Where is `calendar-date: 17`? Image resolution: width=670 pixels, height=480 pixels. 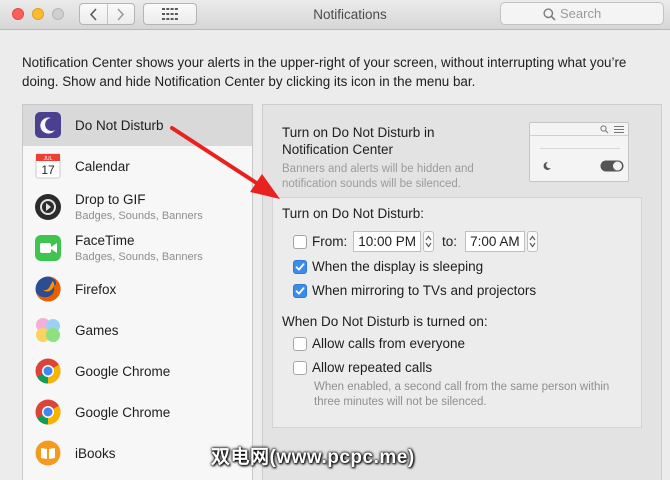 calendar-date: 17 is located at coordinates (48, 170).